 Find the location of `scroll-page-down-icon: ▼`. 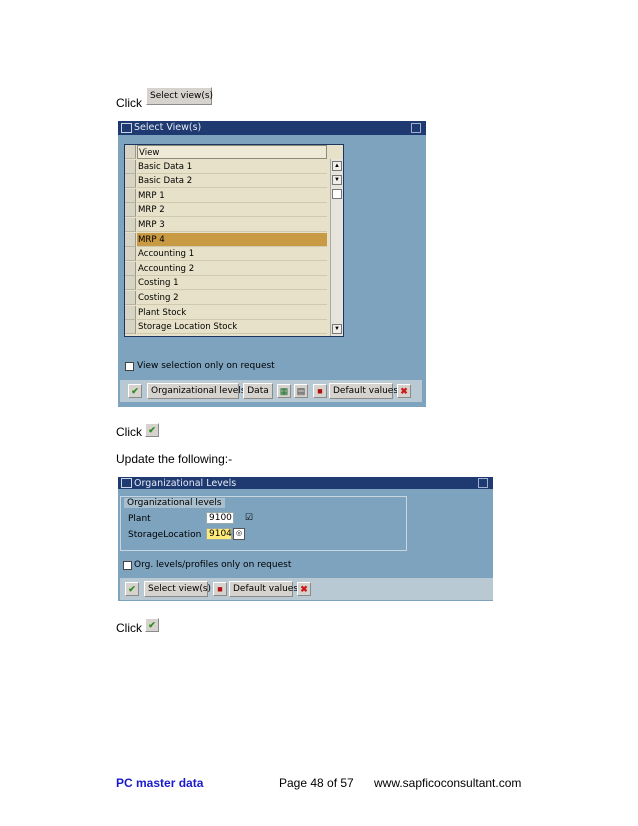

scroll-page-down-icon: ▼ is located at coordinates (337, 180).